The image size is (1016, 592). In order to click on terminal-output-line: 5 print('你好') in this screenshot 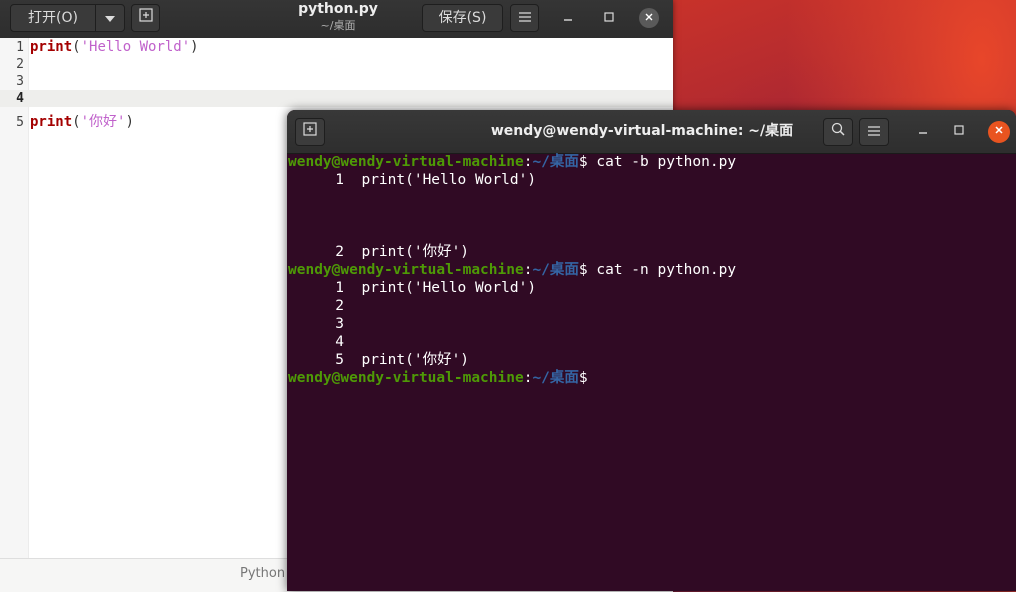, I will do `click(651, 360)`.